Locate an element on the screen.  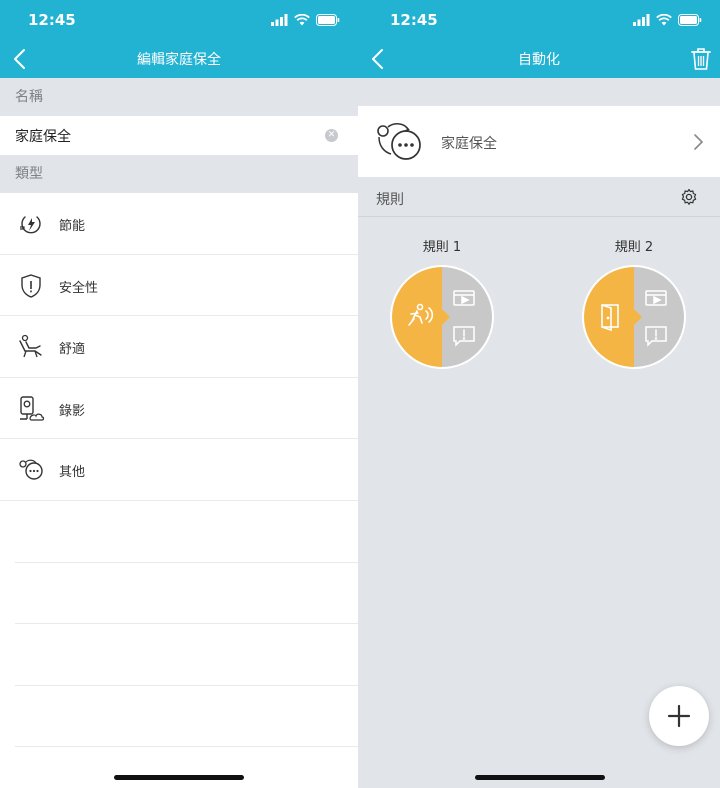
energy-saving-icon is located at coordinates (30, 225).